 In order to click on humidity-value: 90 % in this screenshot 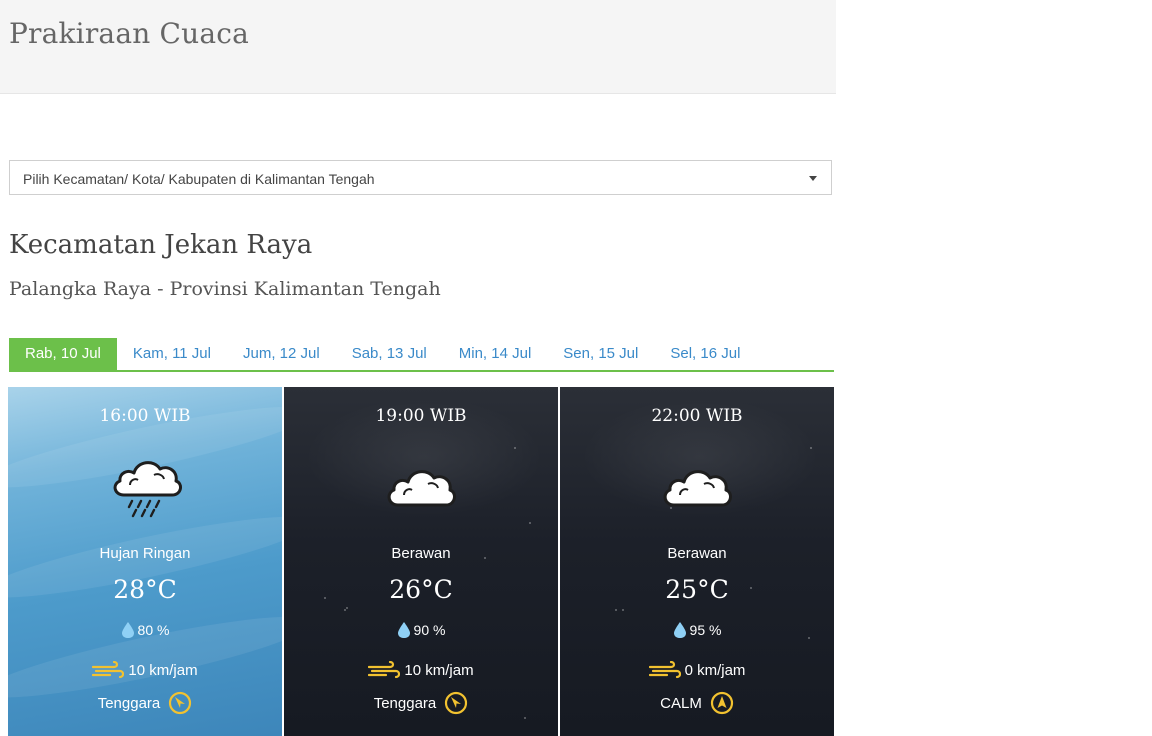, I will do `click(429, 630)`.